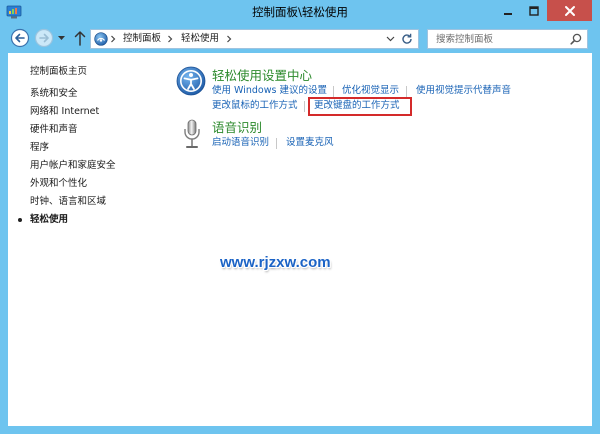 The width and height of the screenshot is (600, 434). What do you see at coordinates (370, 91) in the screenshot?
I see `link-optimize-visual-display: 优化视觉显示` at bounding box center [370, 91].